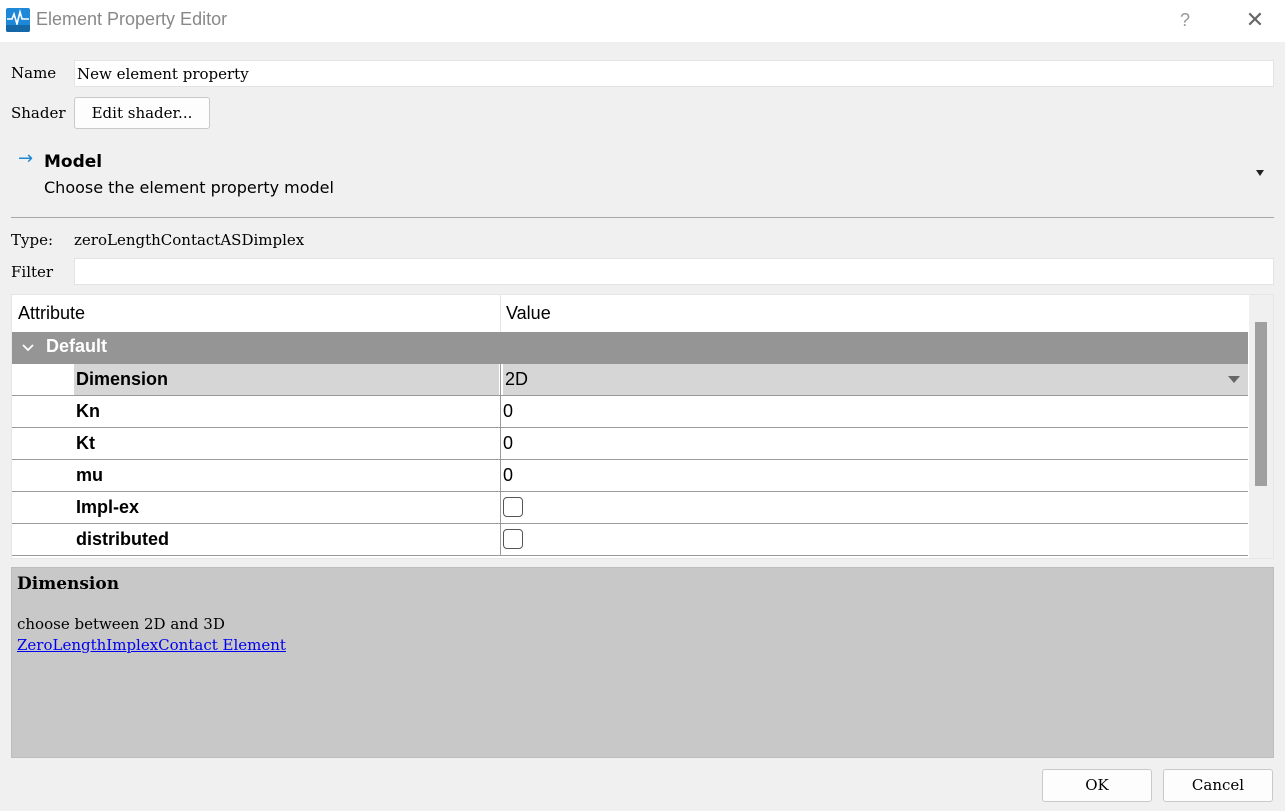 This screenshot has height=811, width=1285. What do you see at coordinates (28, 348) in the screenshot?
I see `chevron-down-icon` at bounding box center [28, 348].